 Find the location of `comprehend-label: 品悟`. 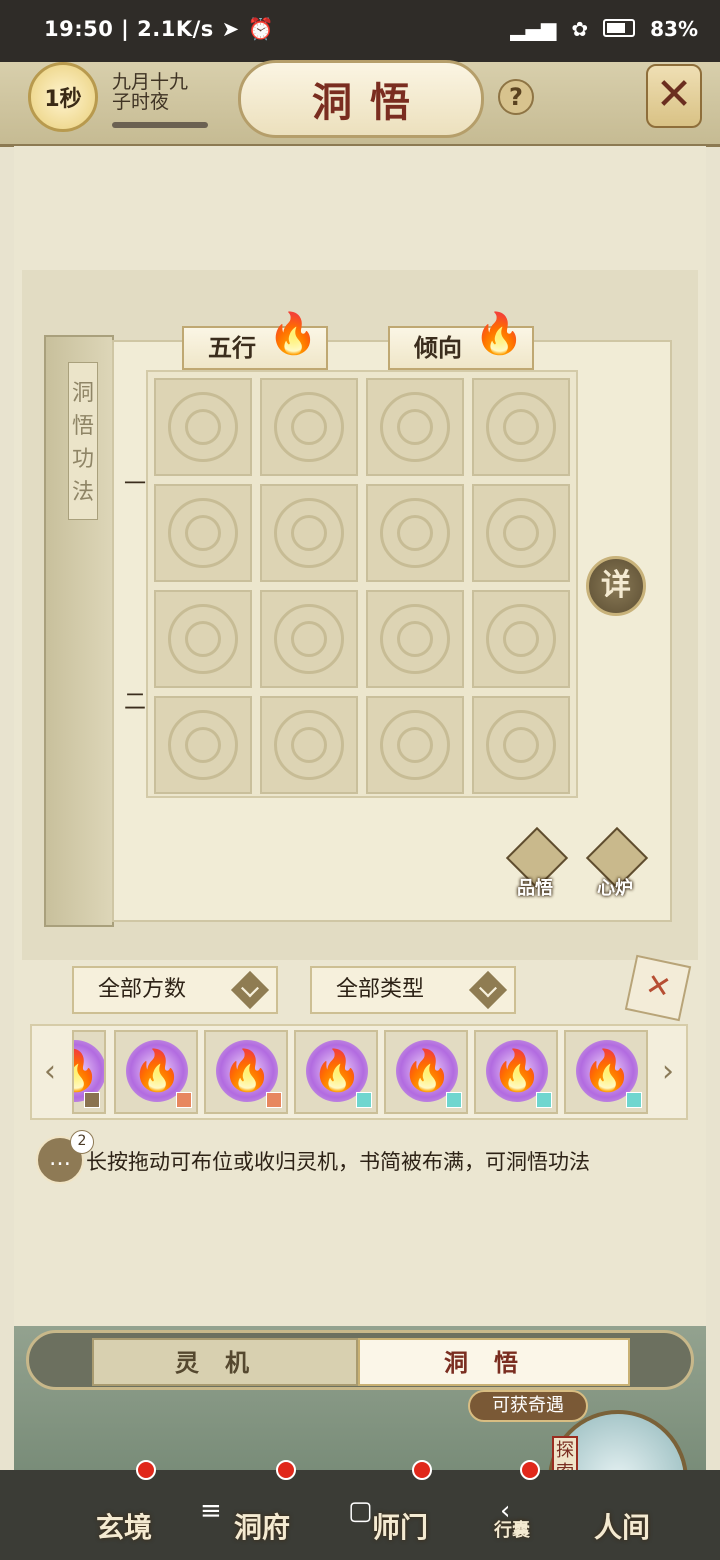

comprehend-label: 品悟 is located at coordinates (535, 888).